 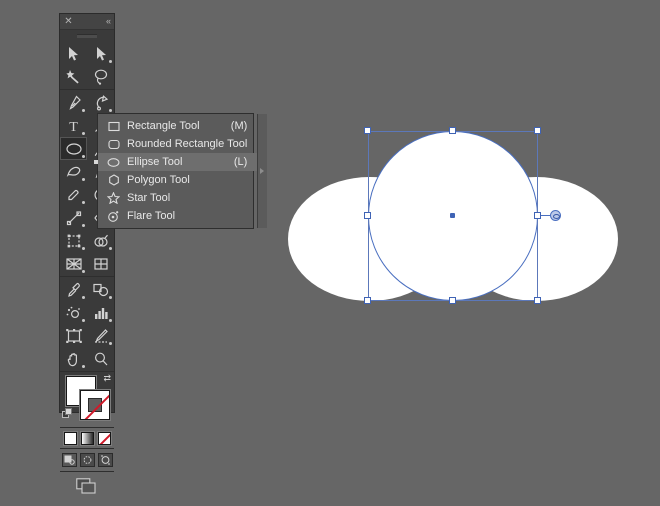 I want to click on default-fill-stroke-icon, so click(x=67, y=413).